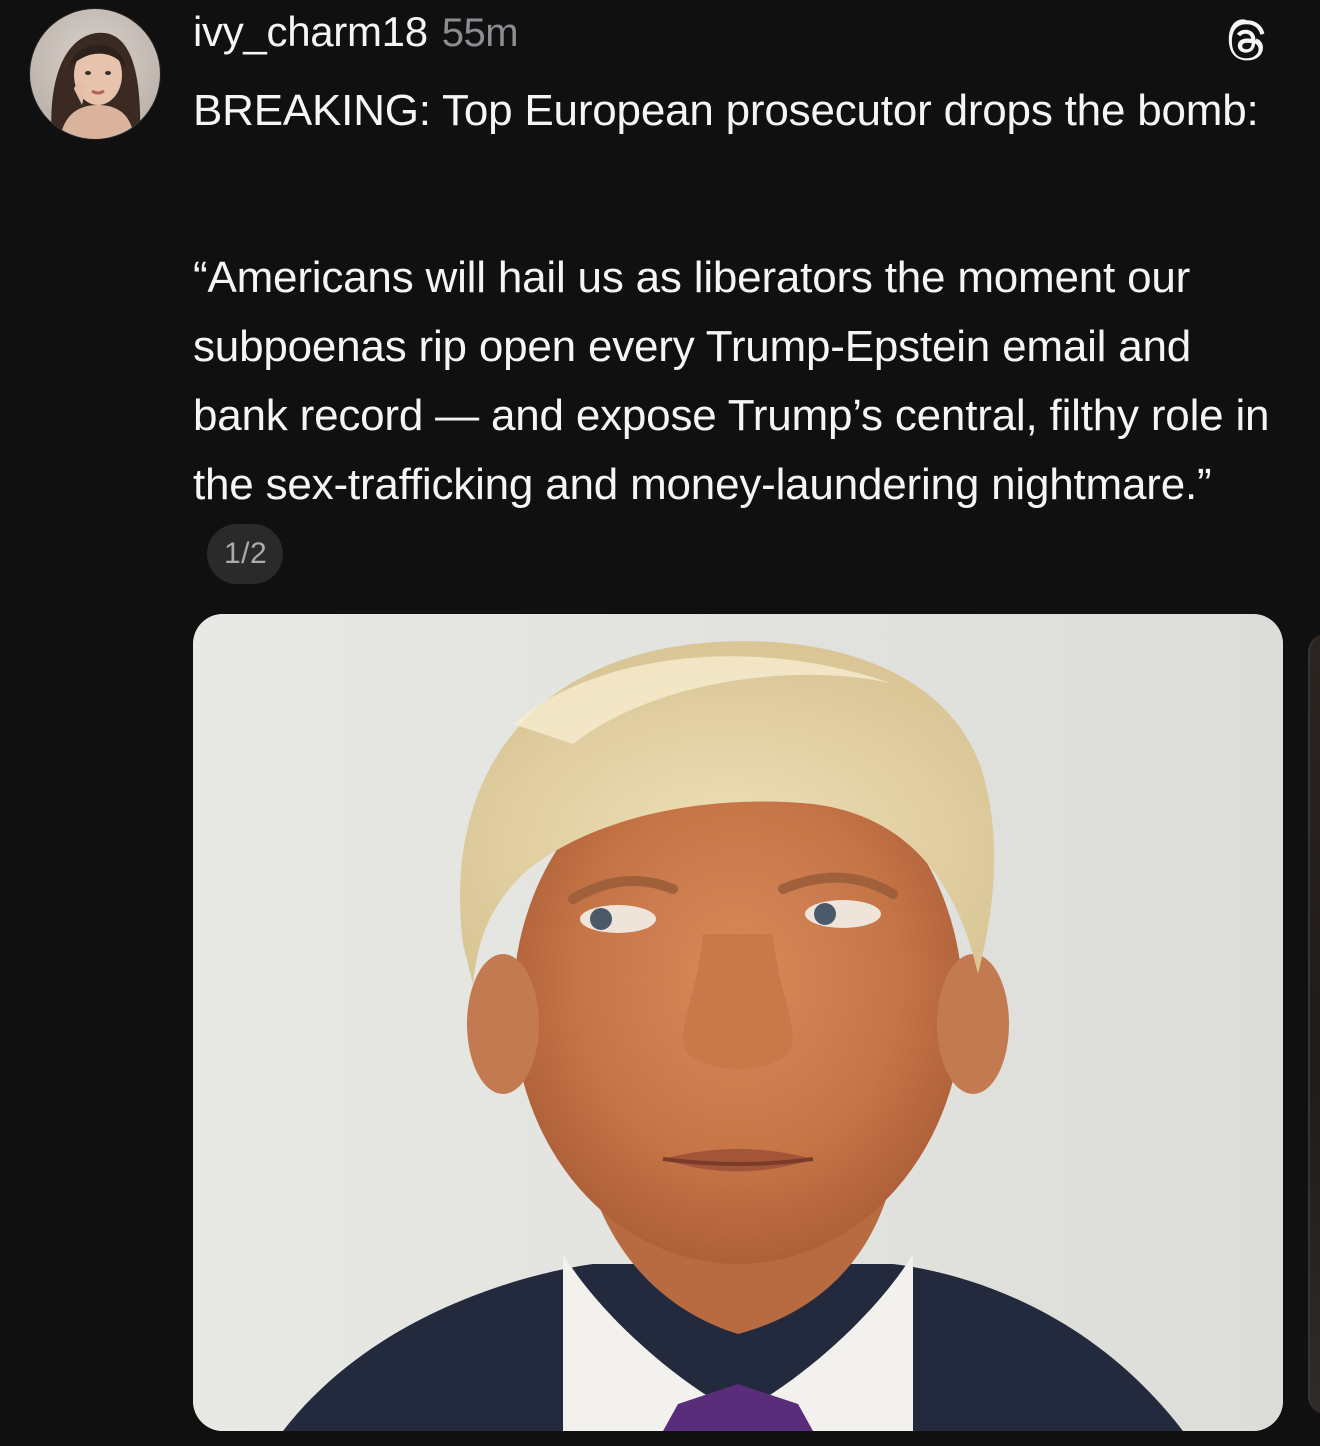 The width and height of the screenshot is (1320, 1446). What do you see at coordinates (1247, 42) in the screenshot?
I see `threads-logo-icon` at bounding box center [1247, 42].